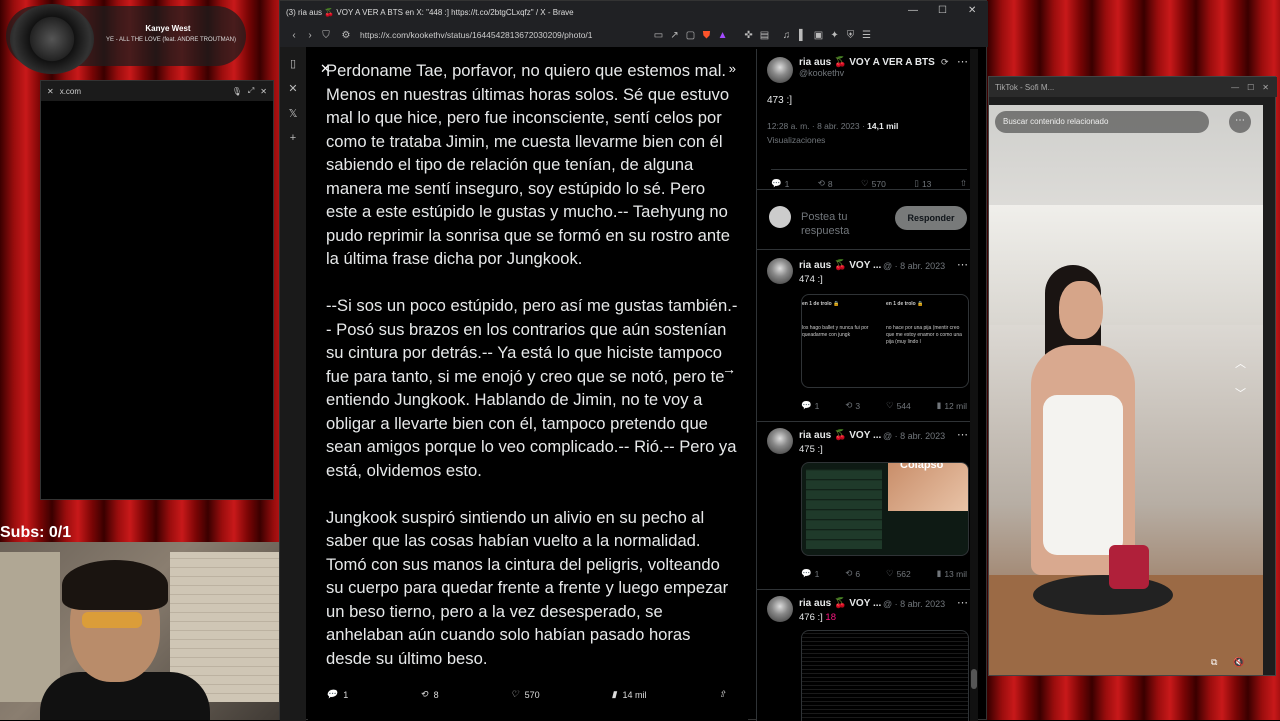  What do you see at coordinates (787, 35) in the screenshot?
I see `music-icon: ♫` at bounding box center [787, 35].